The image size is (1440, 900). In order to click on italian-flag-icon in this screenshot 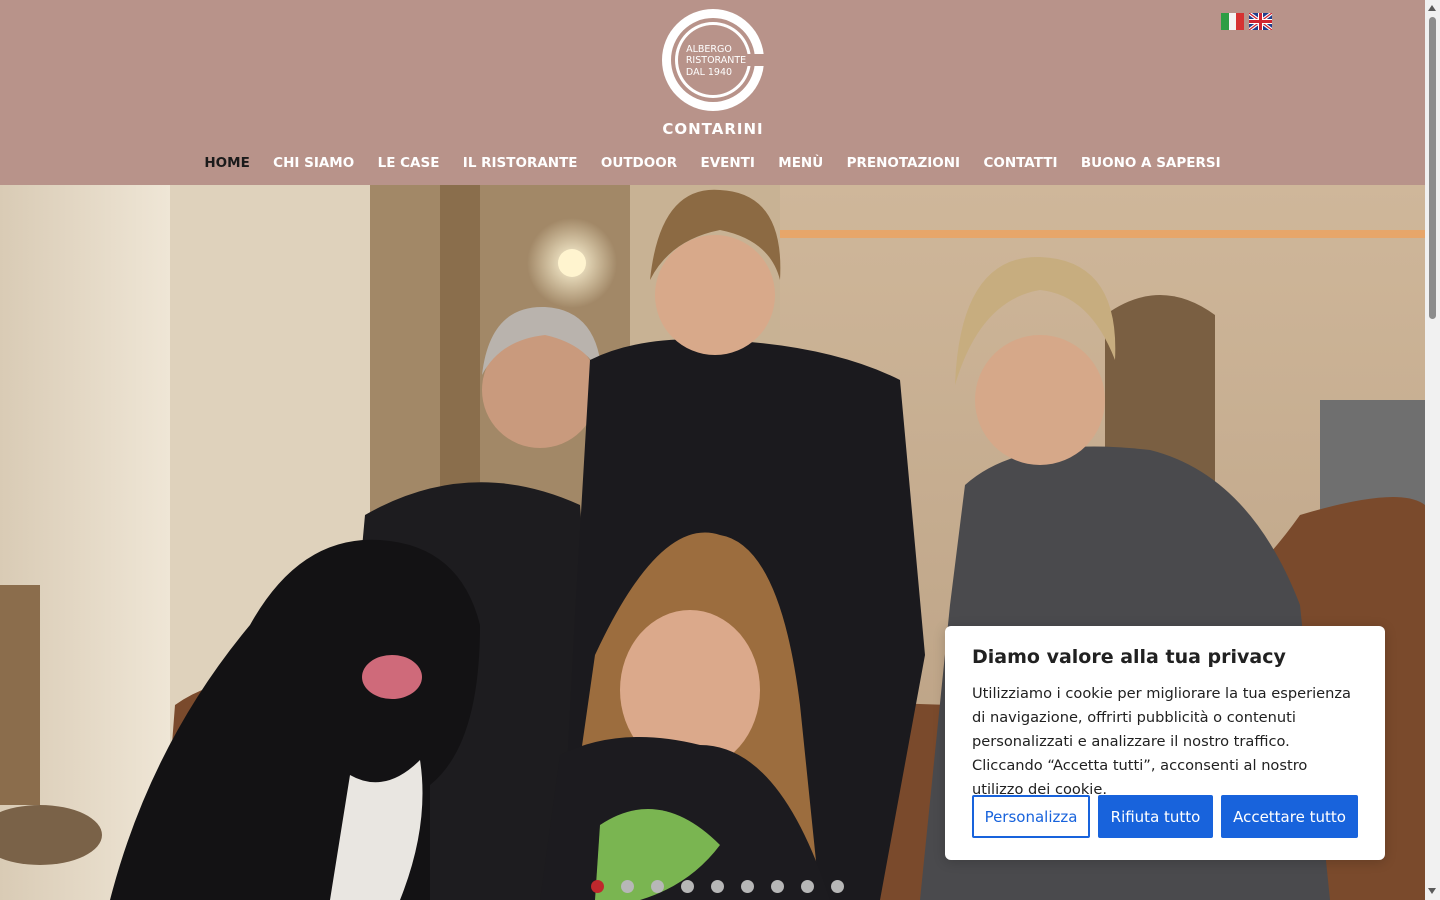, I will do `click(1232, 21)`.